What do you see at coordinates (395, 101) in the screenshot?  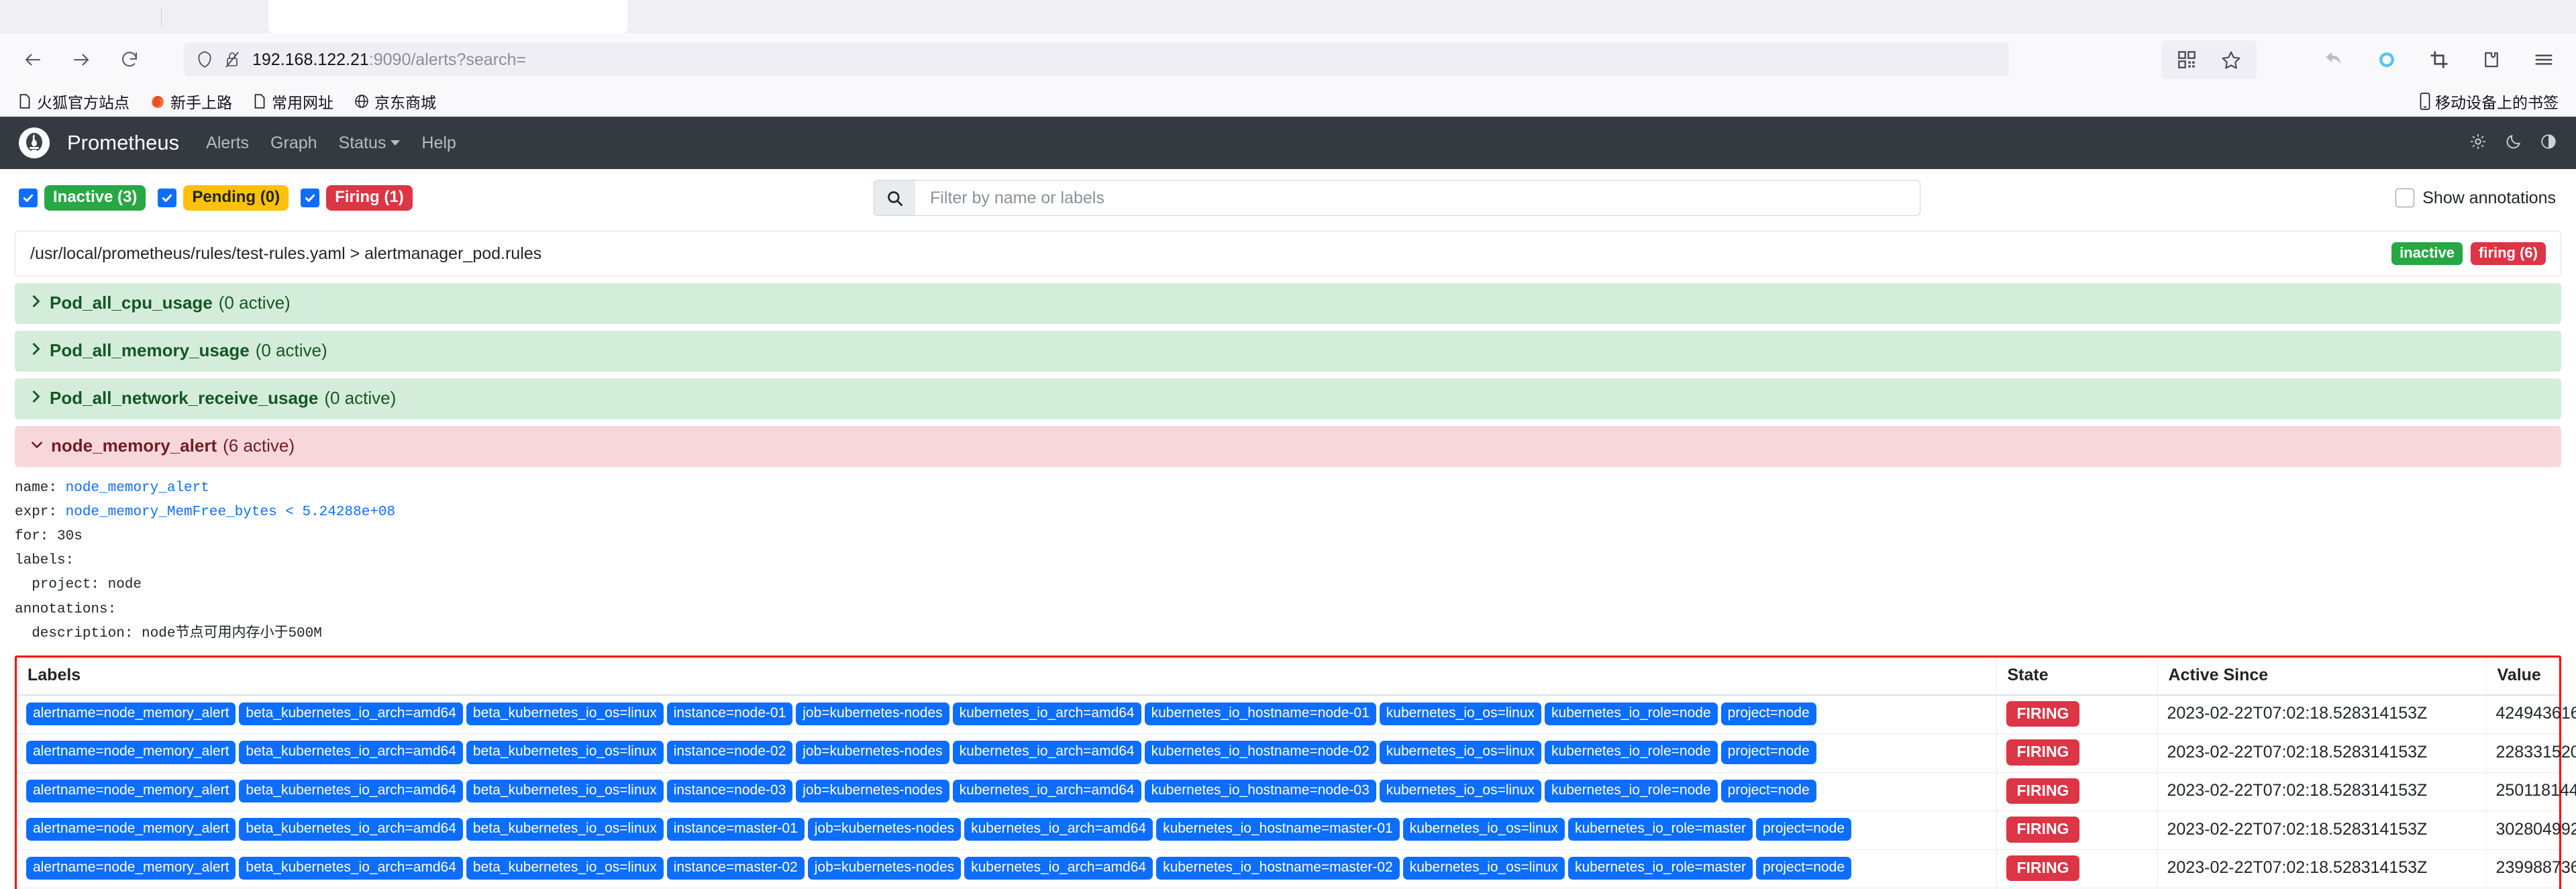 I see `bookmark-item-3: 京东商城` at bounding box center [395, 101].